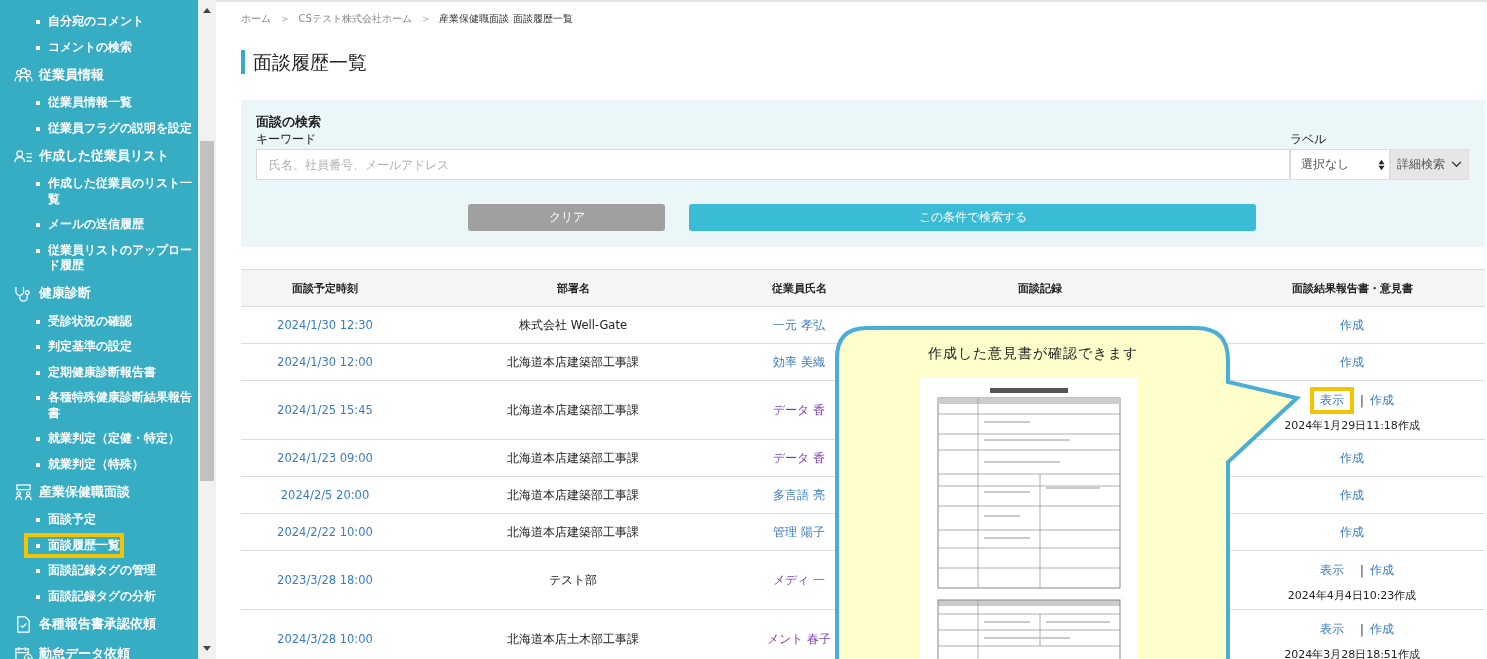  What do you see at coordinates (92, 596) in the screenshot?
I see `sidebar-item: 面談記録タグの分析` at bounding box center [92, 596].